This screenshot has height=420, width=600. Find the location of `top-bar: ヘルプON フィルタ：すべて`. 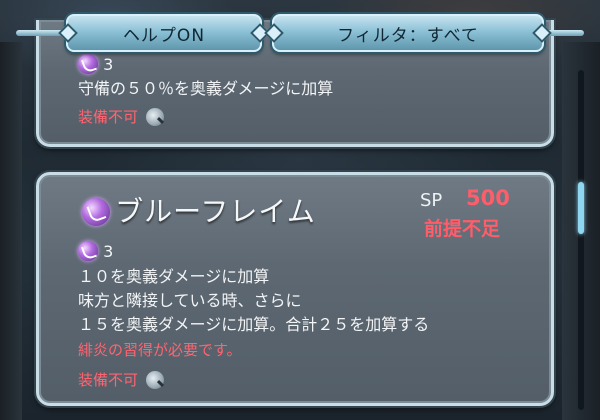

top-bar: ヘルプON フィルタ：すべて is located at coordinates (300, 30).